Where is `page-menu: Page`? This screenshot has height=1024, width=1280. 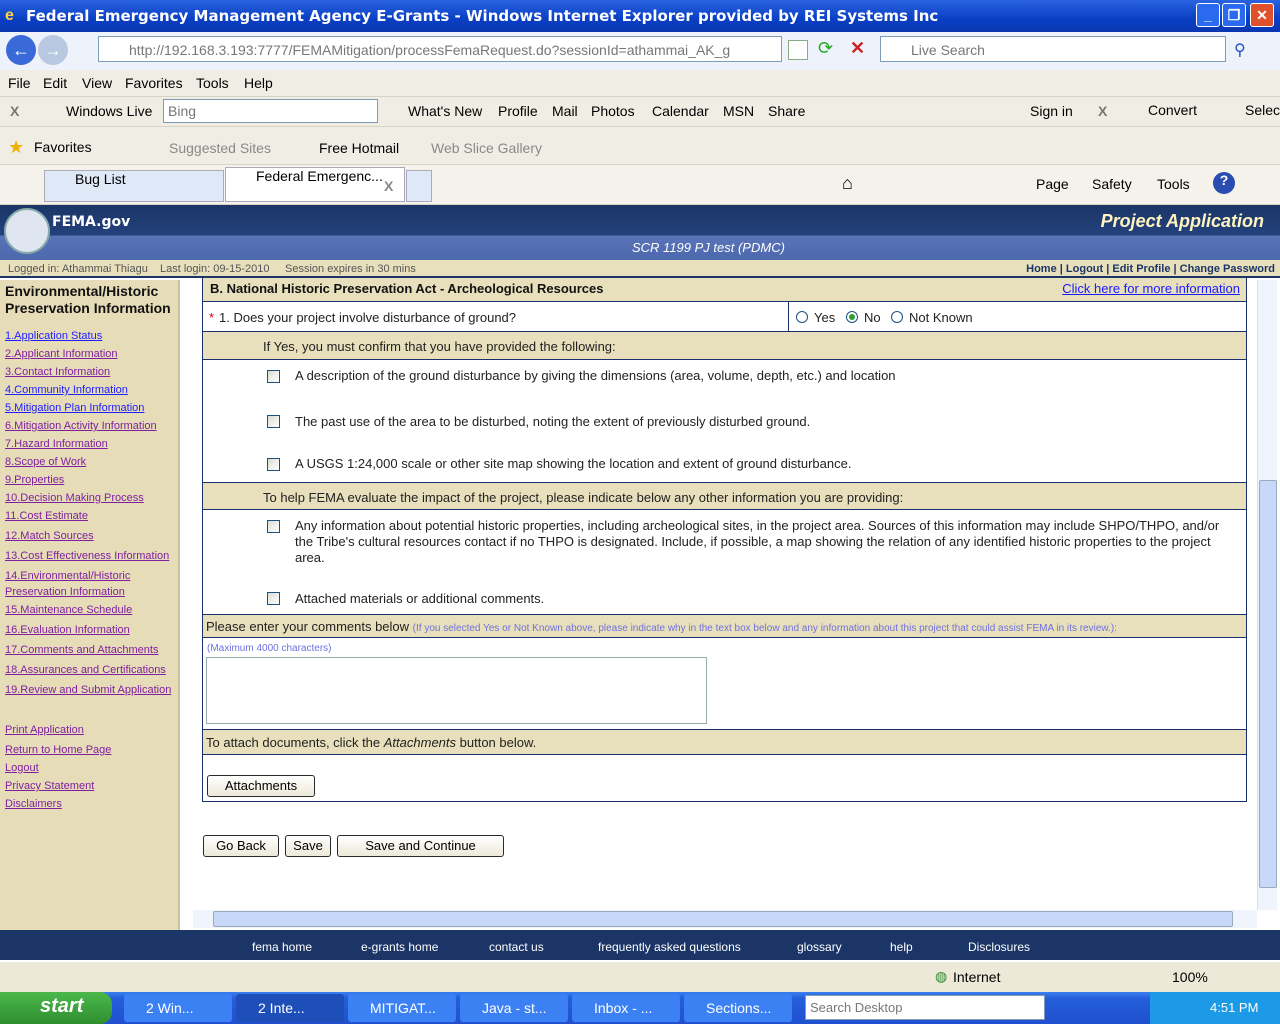
page-menu: Page is located at coordinates (1052, 184).